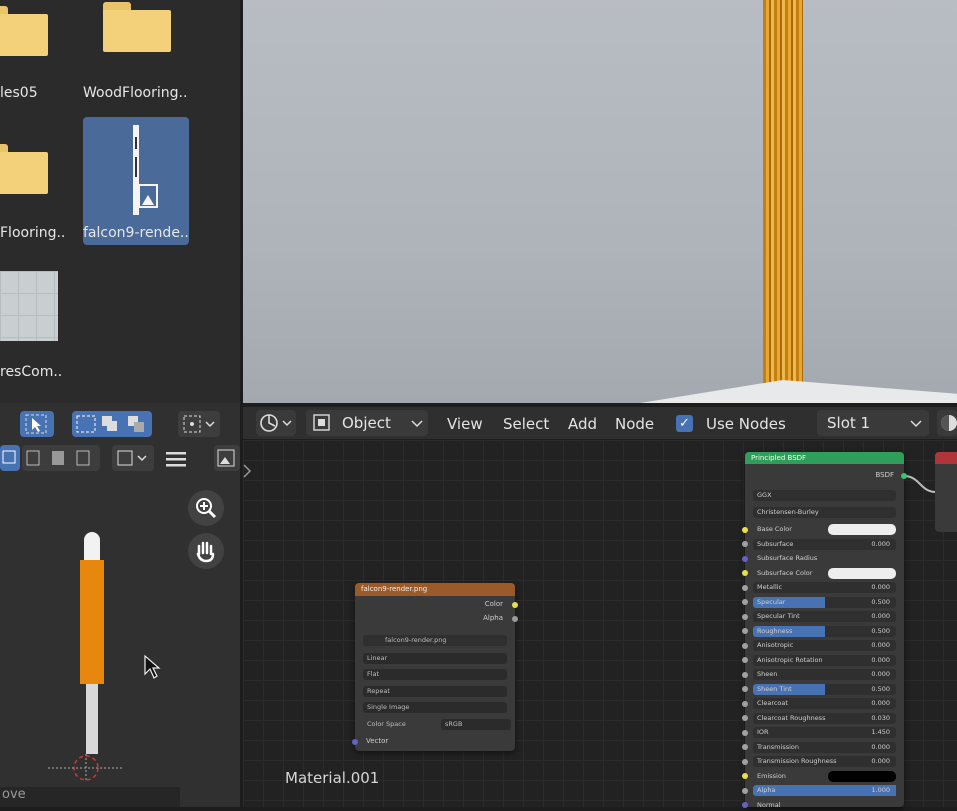 This screenshot has height=811, width=957. I want to click on bsdf-input-row: Transmission Roughness 0.000, so click(819, 761).